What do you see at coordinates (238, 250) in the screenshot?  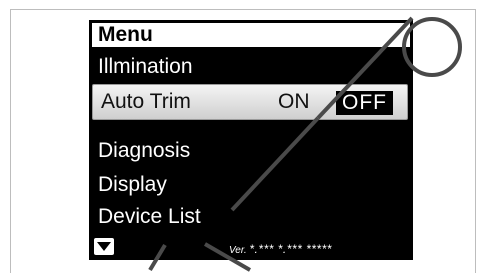 I see `version-prefix: Ver.` at bounding box center [238, 250].